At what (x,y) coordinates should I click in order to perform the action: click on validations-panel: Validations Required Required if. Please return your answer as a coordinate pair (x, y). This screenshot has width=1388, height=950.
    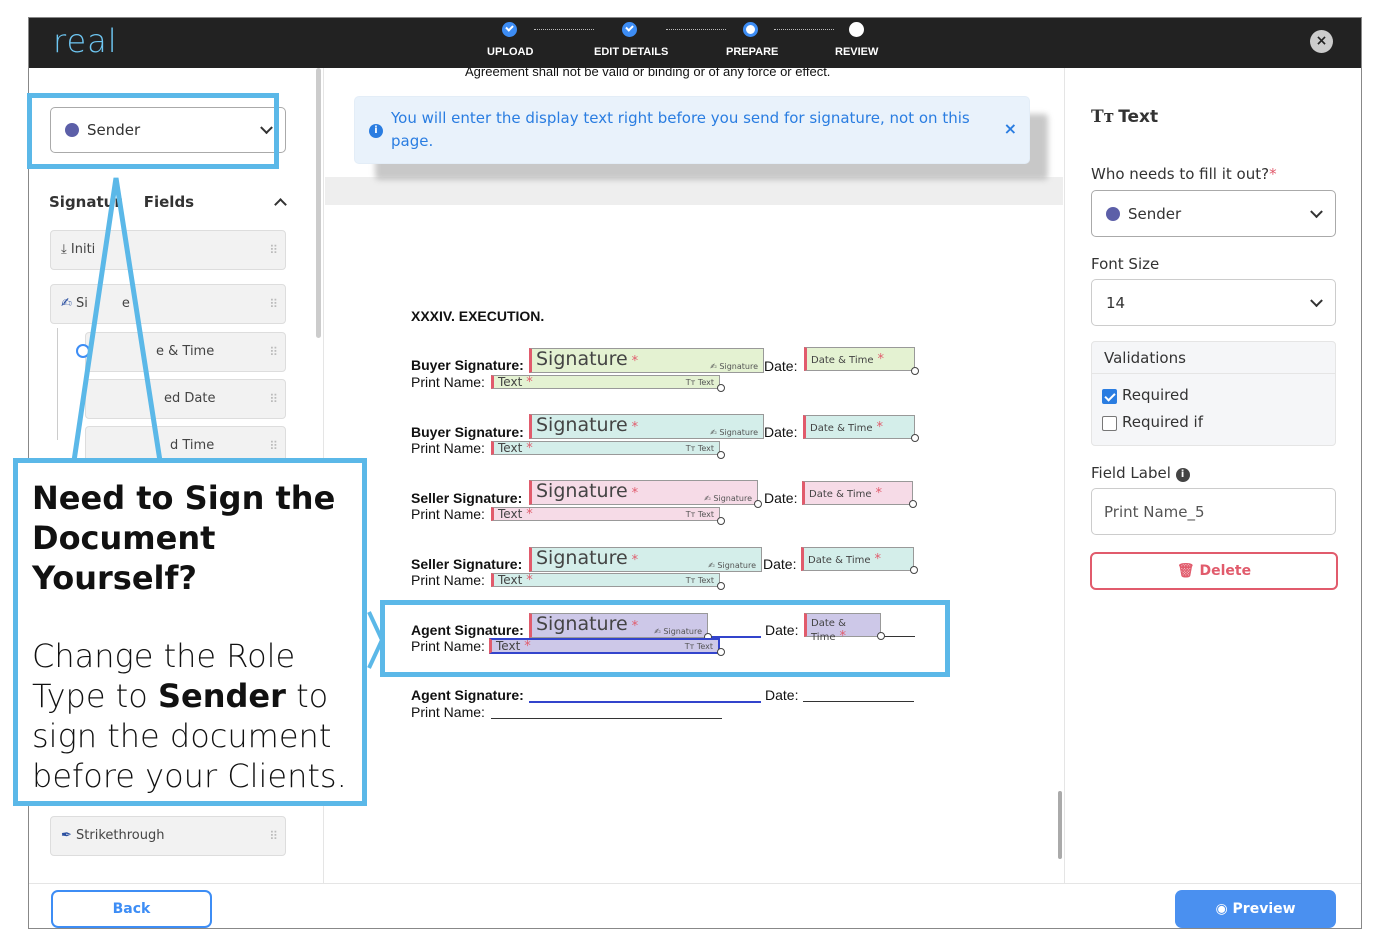
    Looking at the image, I should click on (1213, 393).